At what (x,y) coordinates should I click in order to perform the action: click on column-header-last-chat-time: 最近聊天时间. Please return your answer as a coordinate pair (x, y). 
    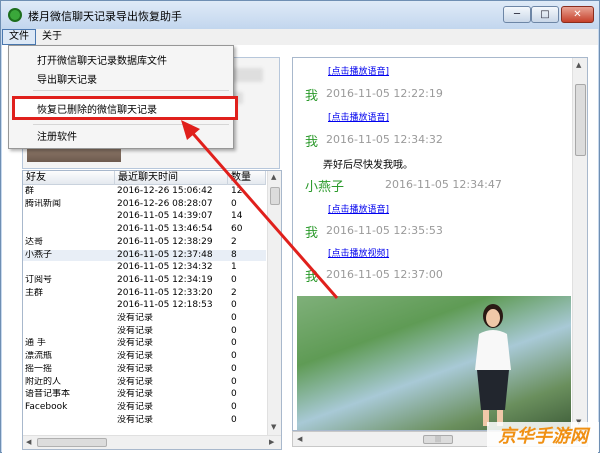
    Looking at the image, I should click on (171, 178).